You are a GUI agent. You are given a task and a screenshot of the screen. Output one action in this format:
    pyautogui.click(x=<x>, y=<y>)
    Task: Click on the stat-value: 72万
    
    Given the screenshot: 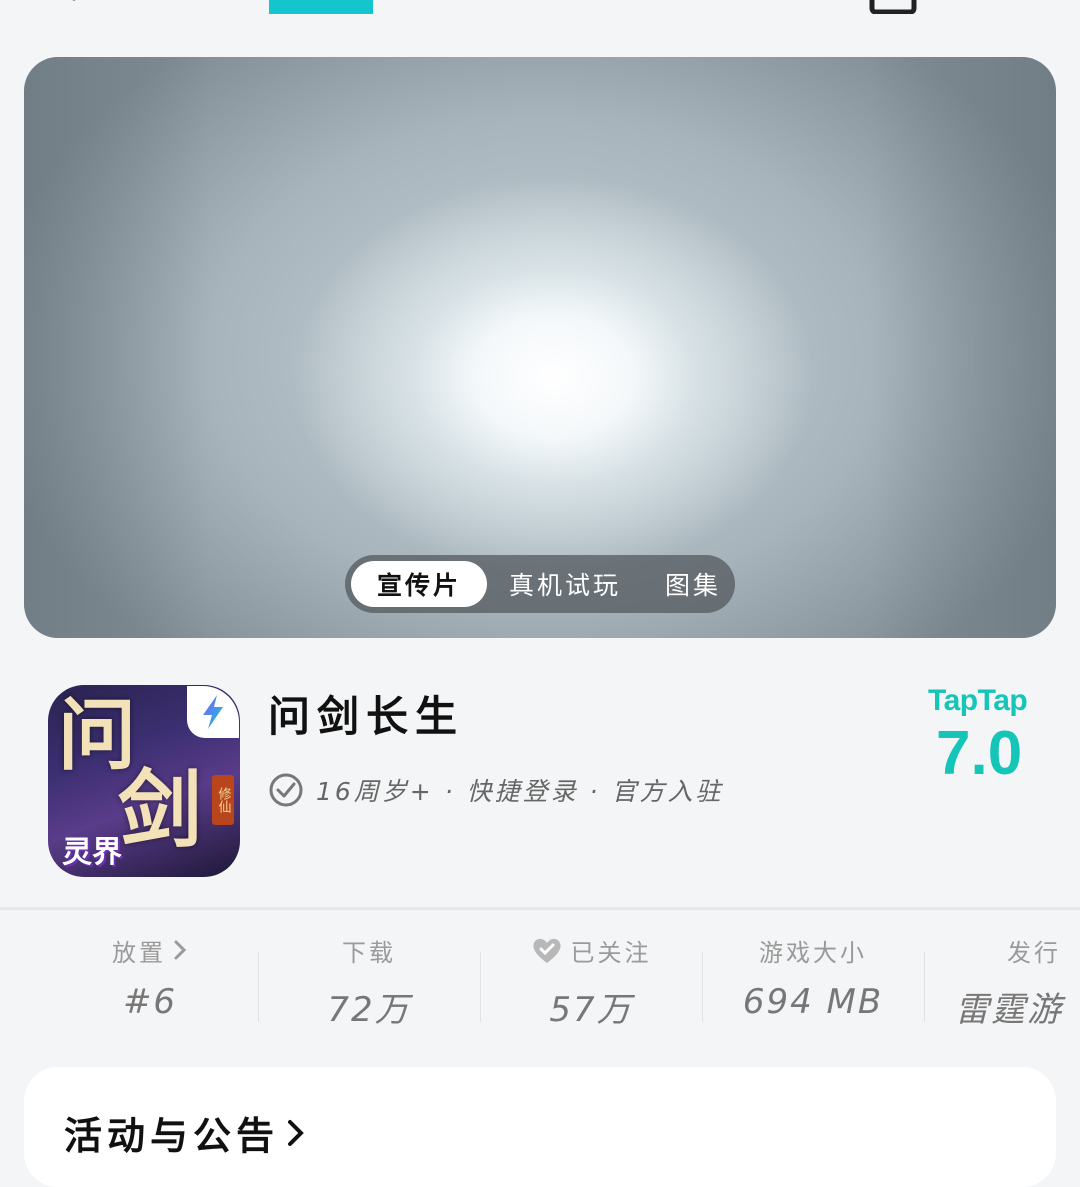 What is the action you would take?
    pyautogui.click(x=369, y=1010)
    